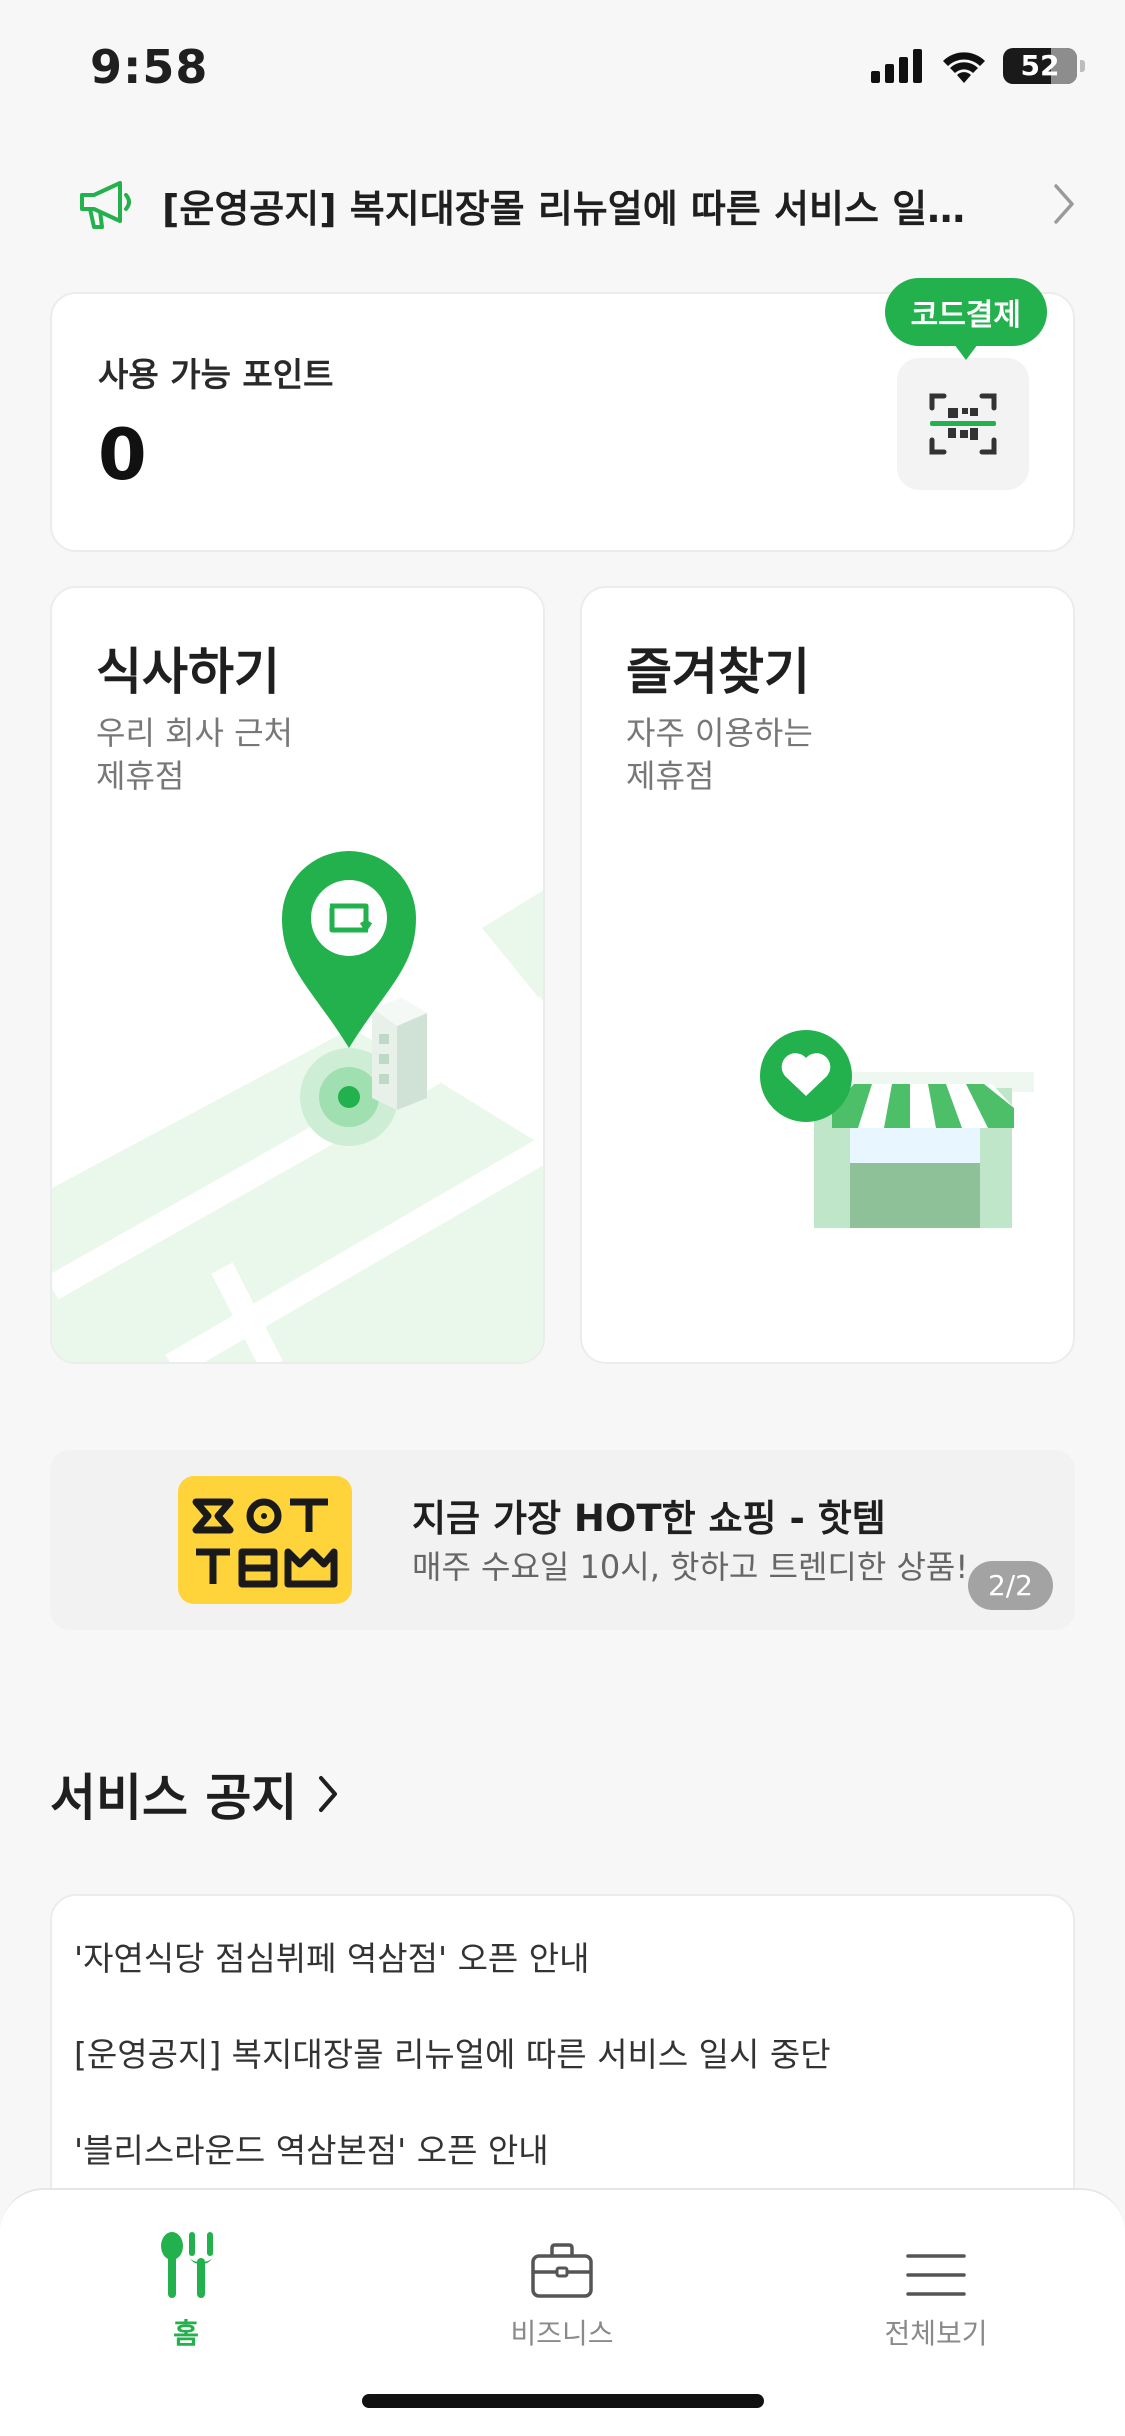 The height and width of the screenshot is (2436, 1125). Describe the element at coordinates (122, 455) in the screenshot. I see `points-value: 0` at that location.